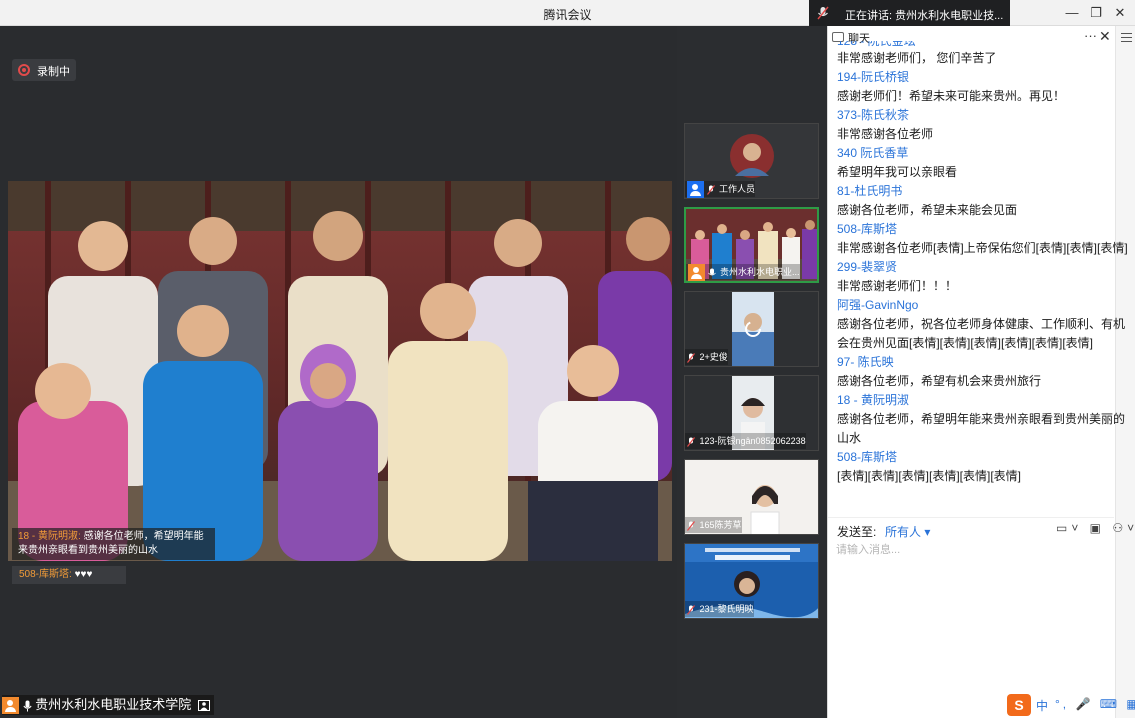  What do you see at coordinates (917, 58) in the screenshot?
I see `chat-message-text: 非常感谢老师们， 您们辛苦了` at bounding box center [917, 58].